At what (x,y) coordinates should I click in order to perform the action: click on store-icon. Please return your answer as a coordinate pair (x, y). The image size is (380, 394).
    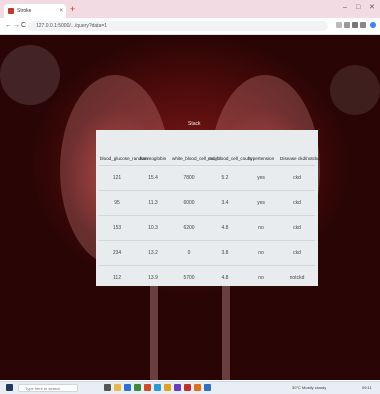
    Looking at the image, I should click on (137, 387).